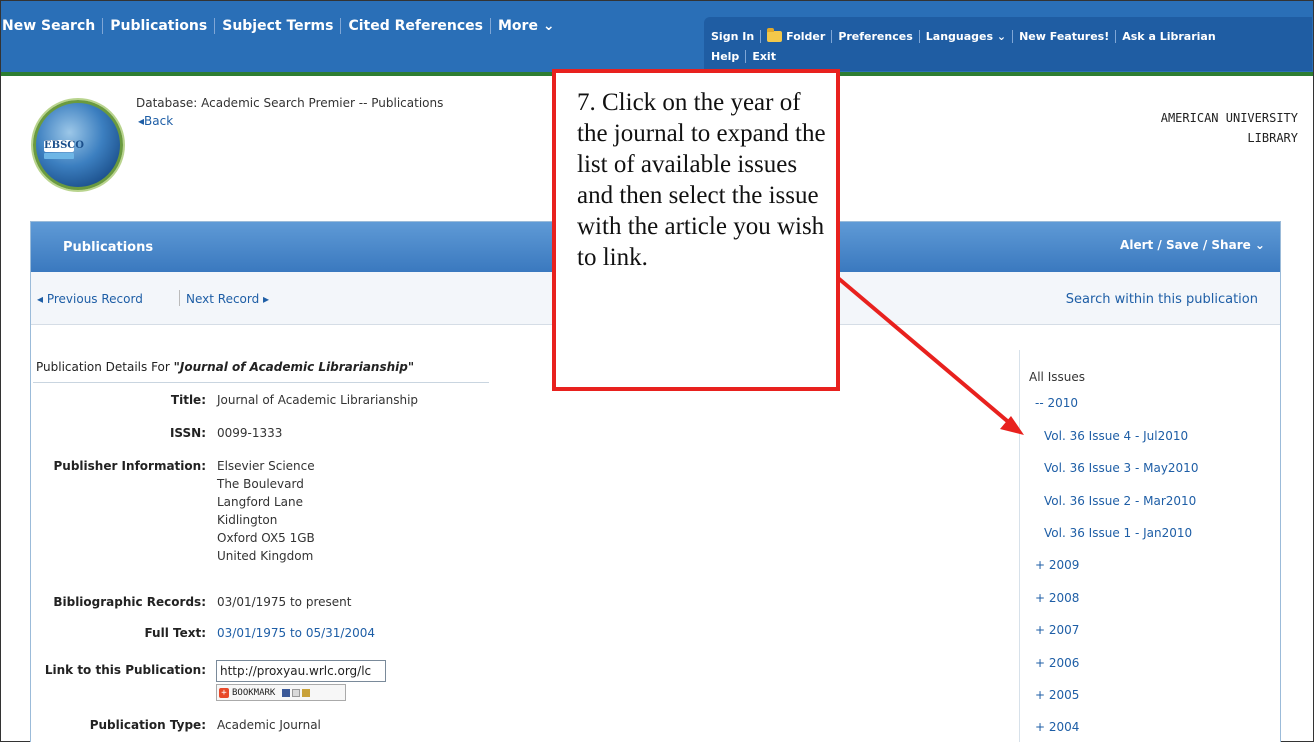 The image size is (1314, 742). Describe the element at coordinates (296, 633) in the screenshot. I see `fulltext-link: 03/01/1975 to 05/31/2004` at that location.